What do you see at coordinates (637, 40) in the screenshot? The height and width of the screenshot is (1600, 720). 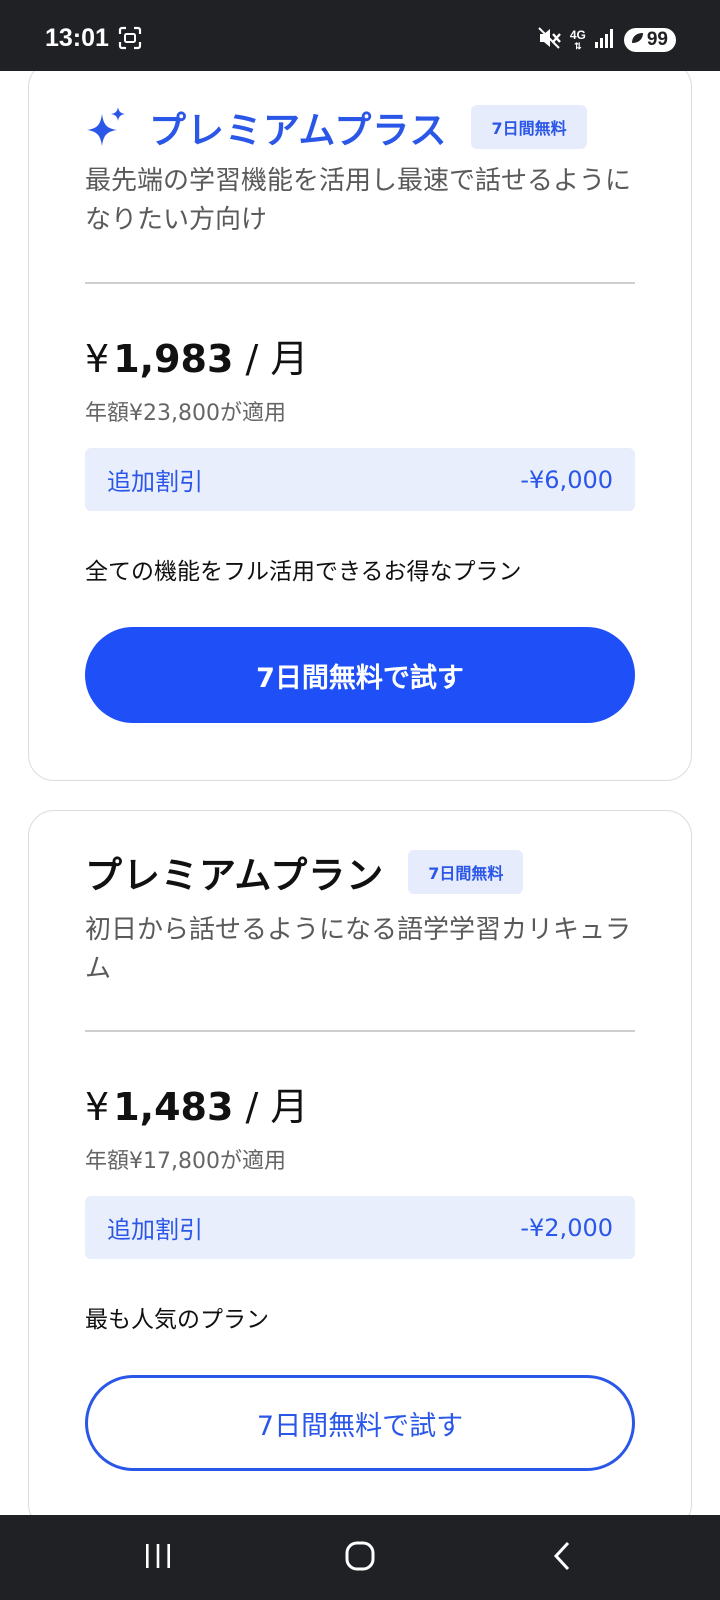 I see `battery-leaf-icon` at bounding box center [637, 40].